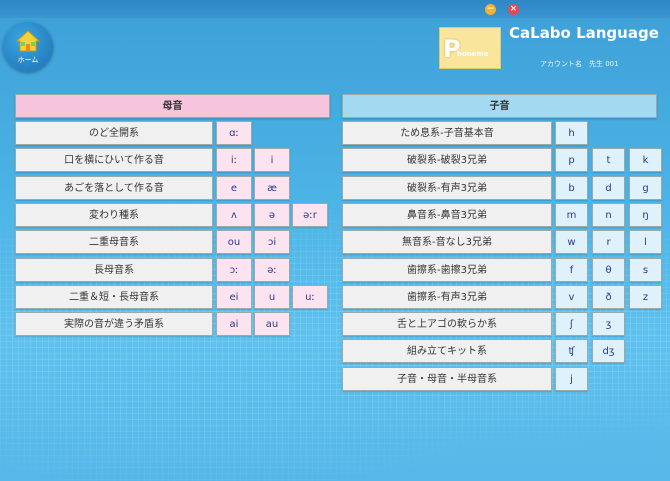 The height and width of the screenshot is (481, 670). Describe the element at coordinates (571, 133) in the screenshot. I see `phoneme-button: h` at that location.